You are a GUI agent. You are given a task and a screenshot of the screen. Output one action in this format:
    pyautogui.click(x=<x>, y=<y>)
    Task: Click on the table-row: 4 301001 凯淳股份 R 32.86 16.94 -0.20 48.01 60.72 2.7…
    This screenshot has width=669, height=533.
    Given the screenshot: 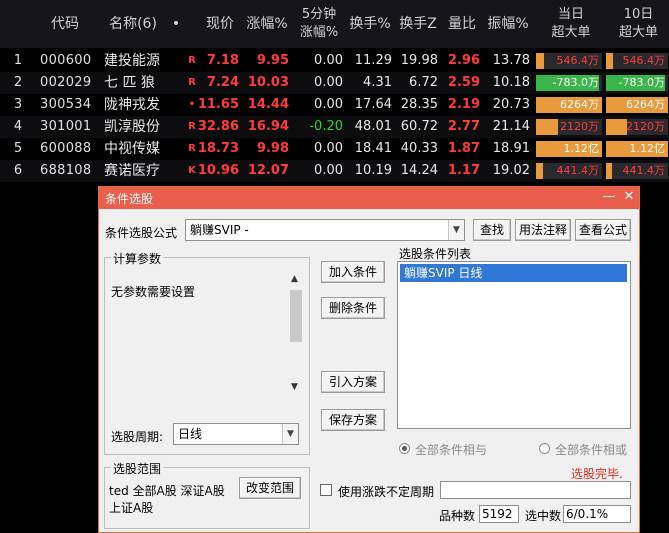 What is the action you would take?
    pyautogui.click(x=334, y=127)
    